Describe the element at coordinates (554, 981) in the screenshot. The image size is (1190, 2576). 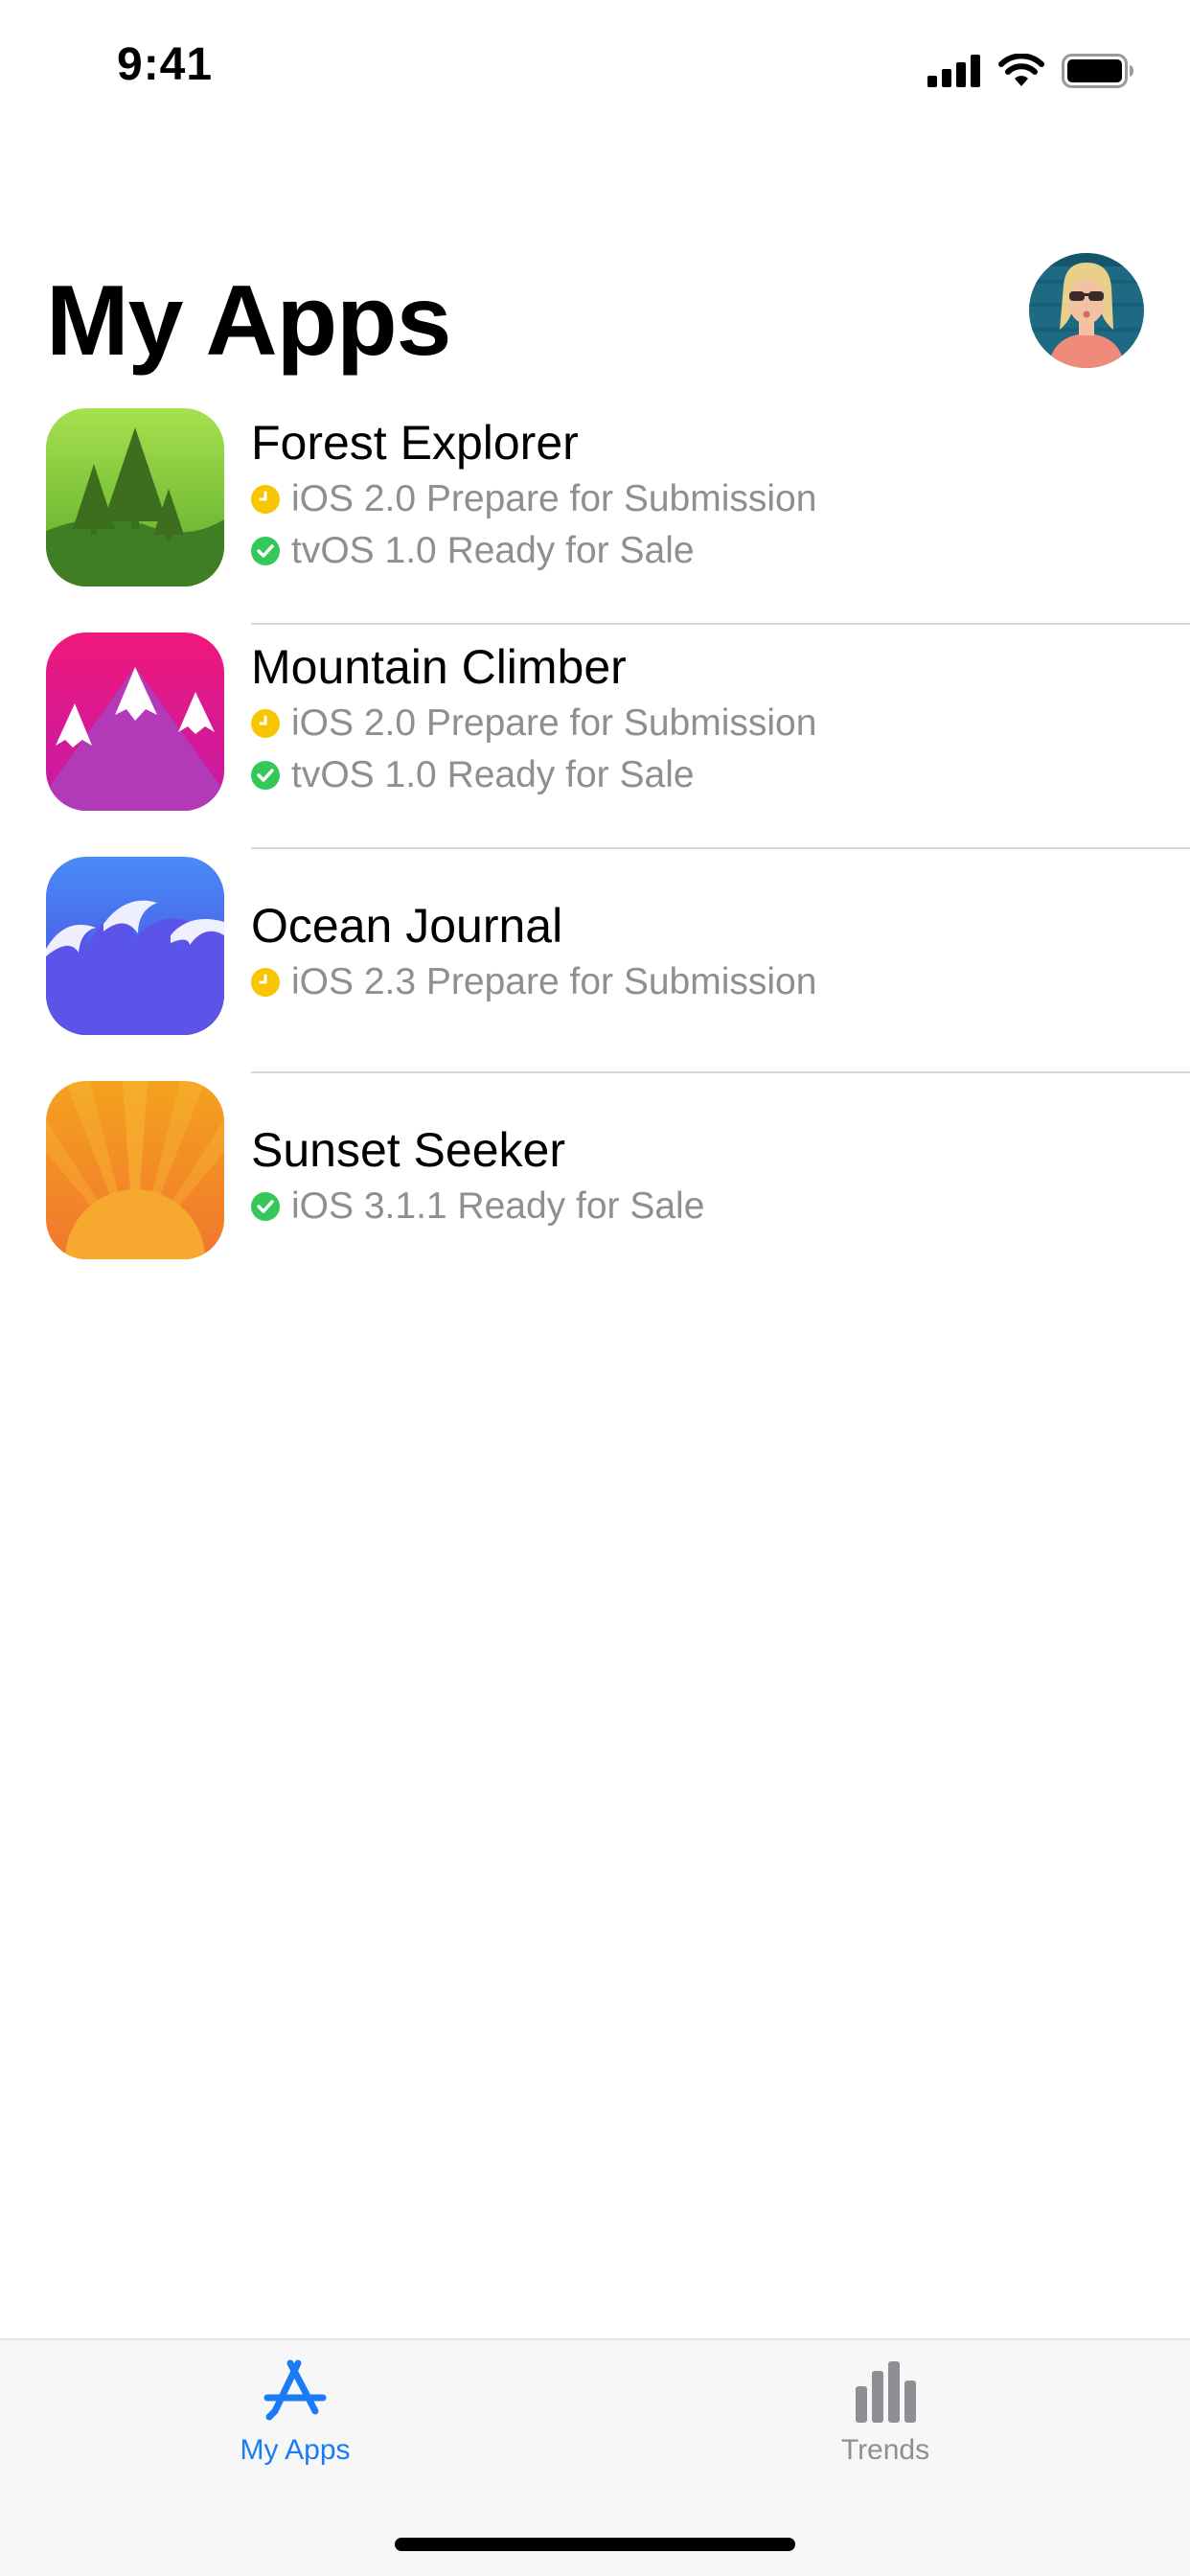
I see `status-text: iOS 2.3 Prepare for Submission` at that location.